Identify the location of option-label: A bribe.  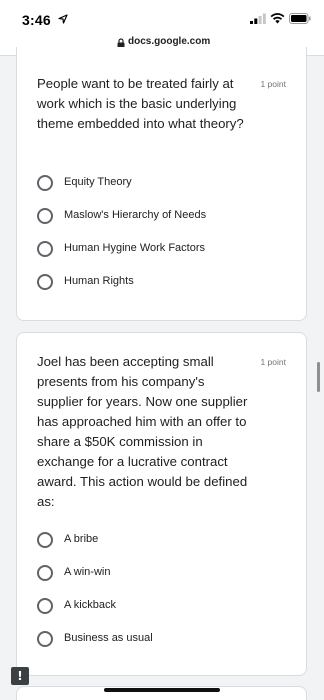
(81, 539).